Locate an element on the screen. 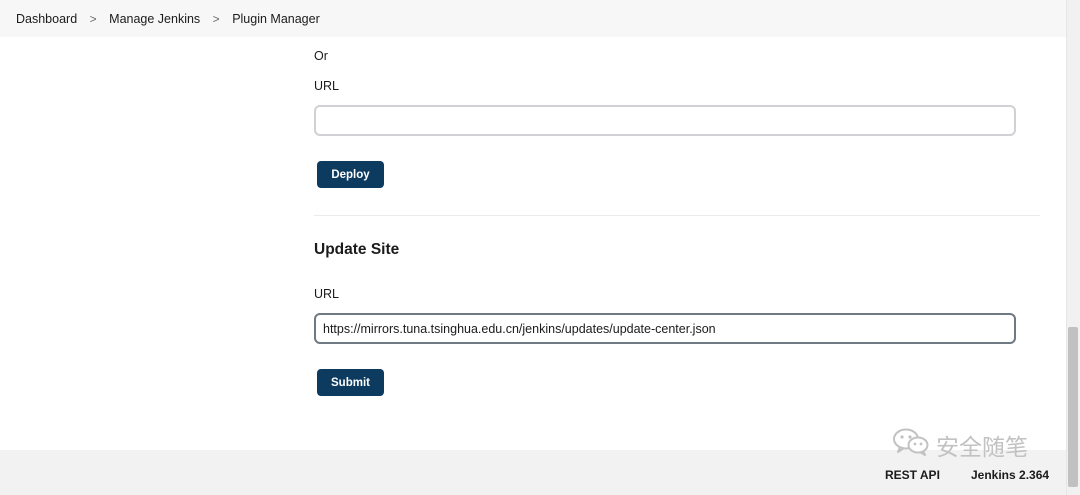  watermark: 安全随笔 is located at coordinates (960, 445).